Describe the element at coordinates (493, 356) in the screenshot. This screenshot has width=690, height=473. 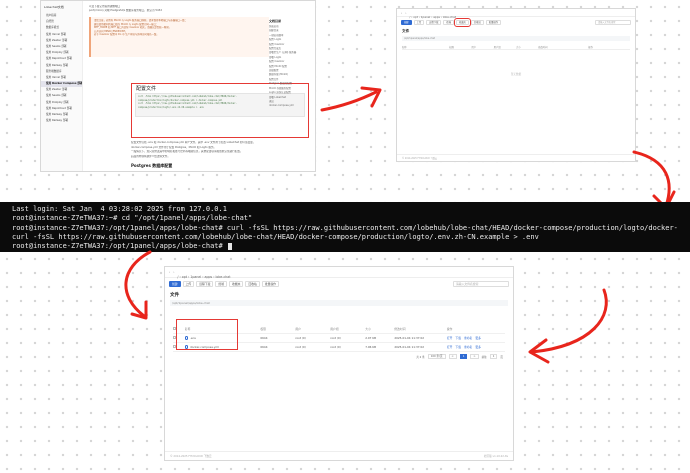
I see `goto-page-input: 1` at that location.